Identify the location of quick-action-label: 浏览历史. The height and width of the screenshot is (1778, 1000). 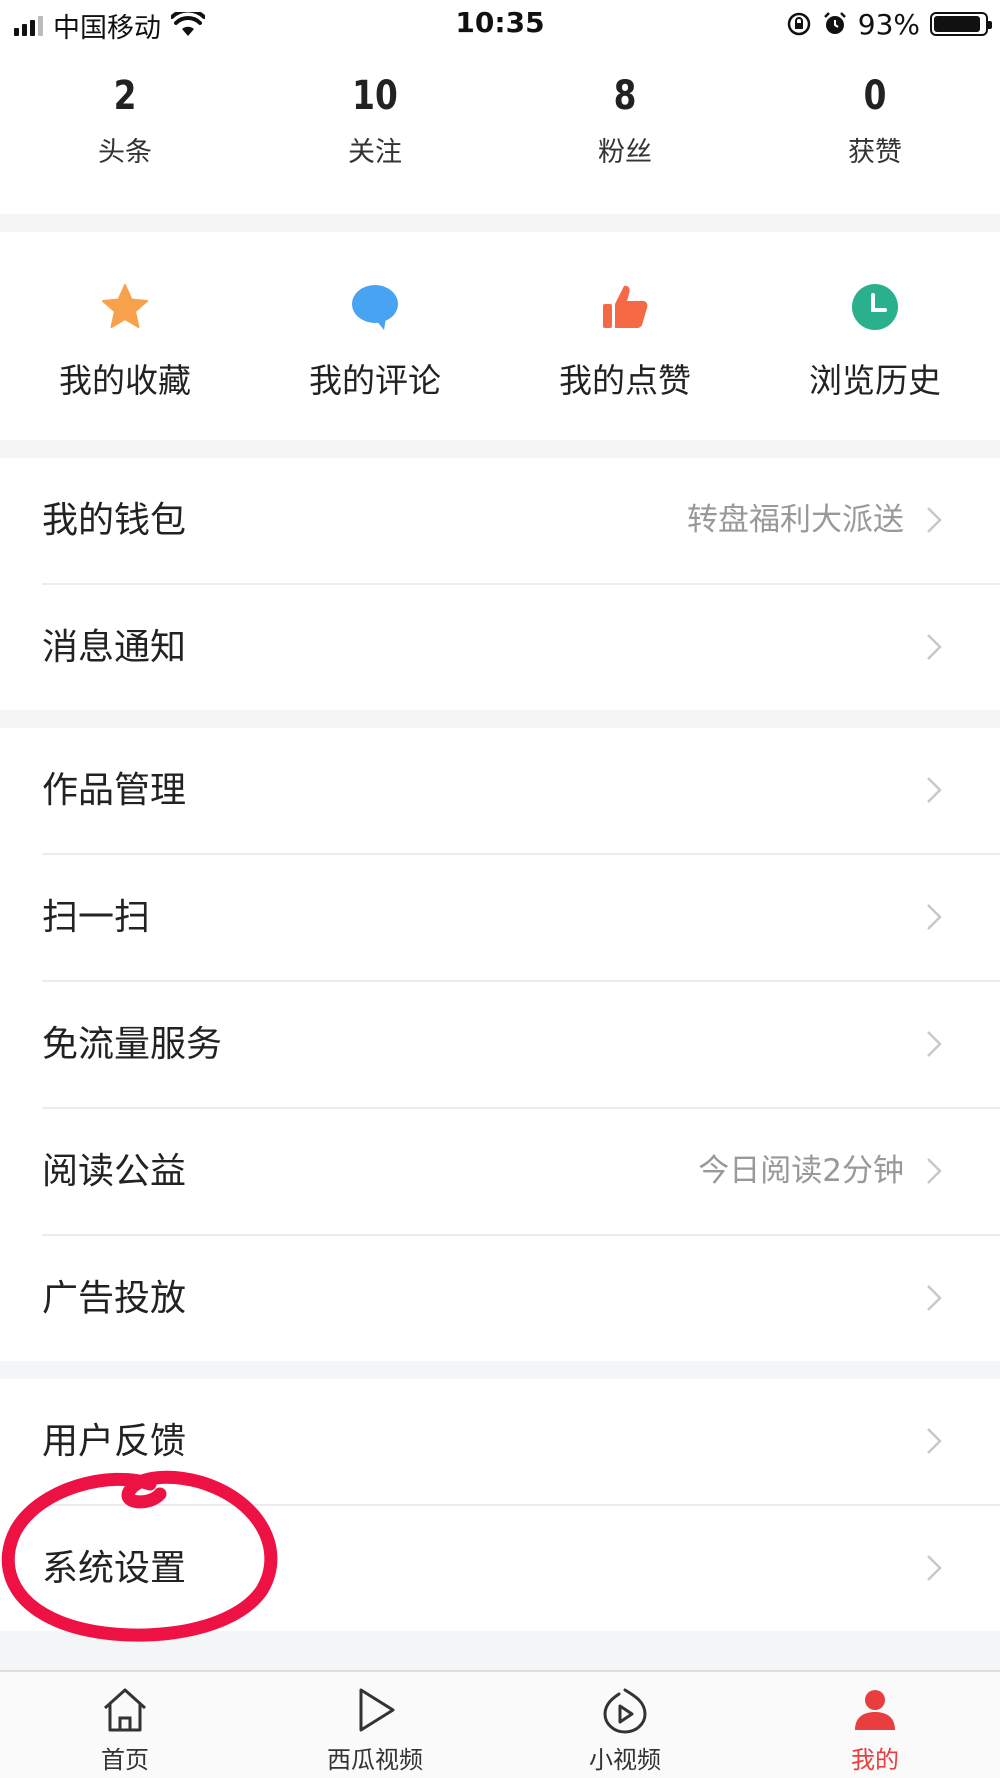
(875, 380).